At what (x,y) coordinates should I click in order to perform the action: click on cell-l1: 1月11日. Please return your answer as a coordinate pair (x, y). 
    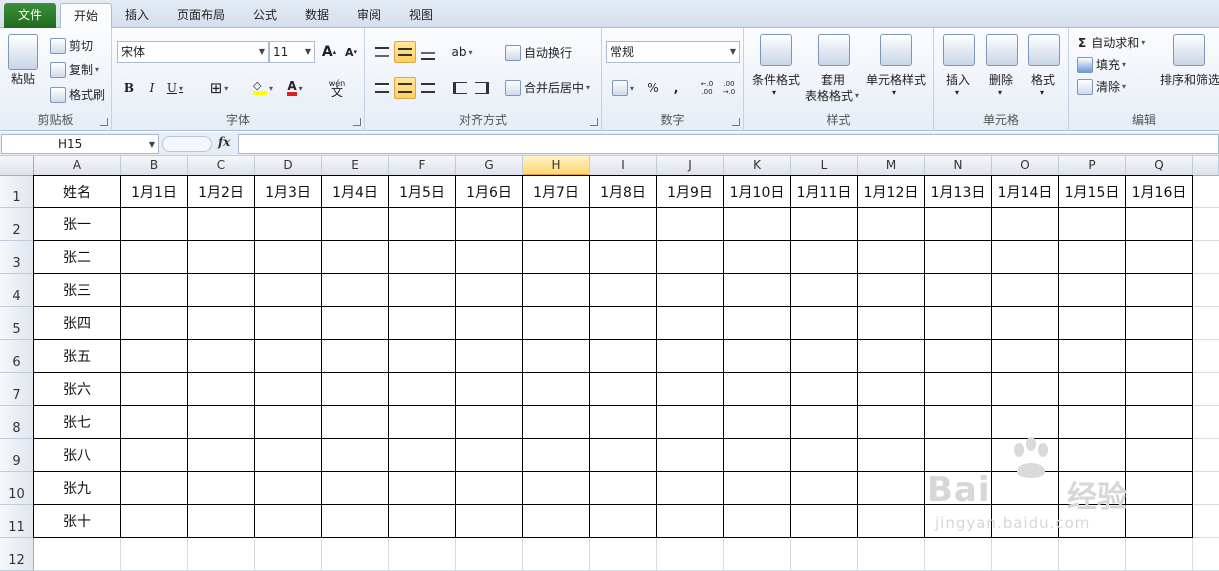
    Looking at the image, I should click on (824, 192).